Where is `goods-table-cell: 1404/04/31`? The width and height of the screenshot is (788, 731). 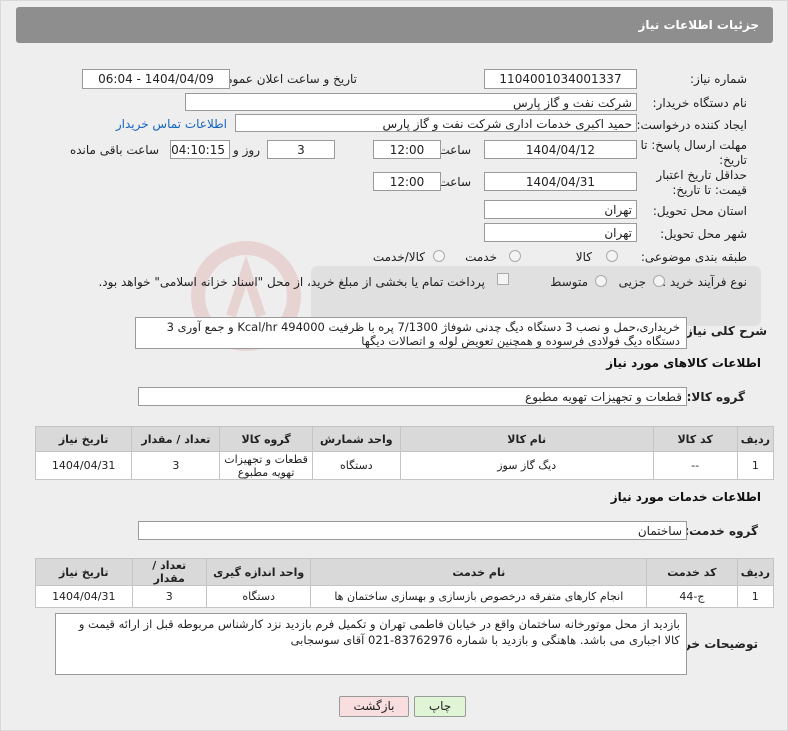
goods-table-cell: 1404/04/31 is located at coordinates (83, 465).